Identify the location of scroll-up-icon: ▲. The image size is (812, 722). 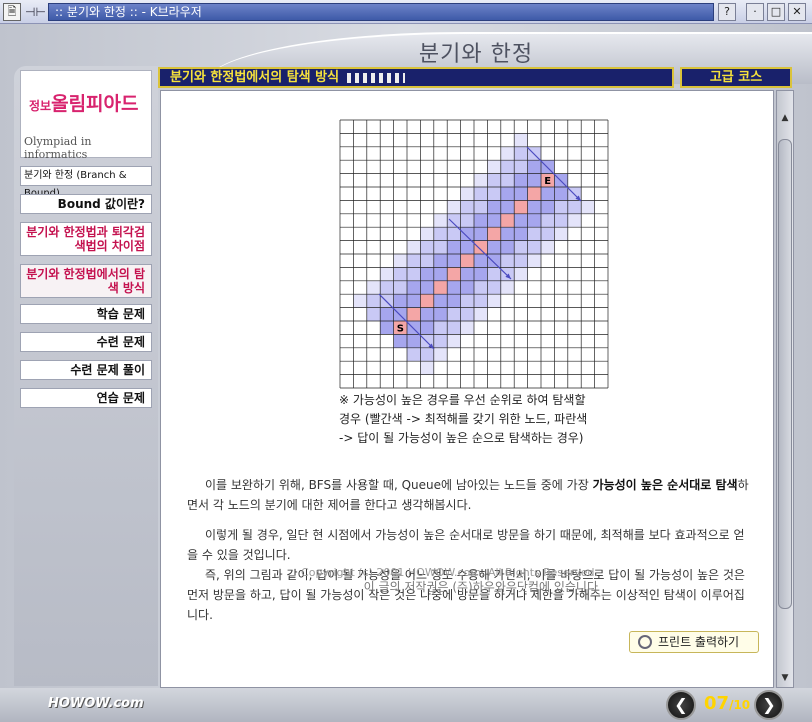
(785, 118).